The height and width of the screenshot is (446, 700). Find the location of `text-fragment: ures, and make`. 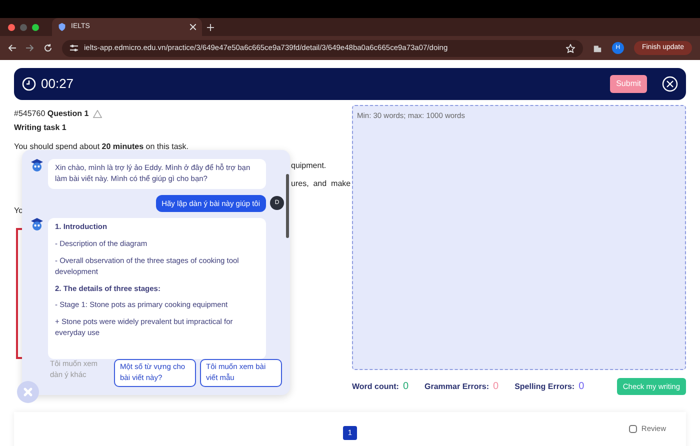

text-fragment: ures, and make is located at coordinates (321, 183).